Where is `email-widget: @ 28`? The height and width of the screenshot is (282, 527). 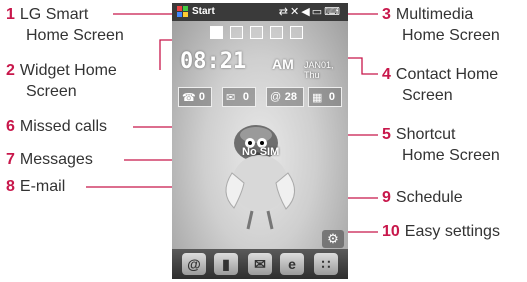
email-widget: @ 28 is located at coordinates (285, 97).